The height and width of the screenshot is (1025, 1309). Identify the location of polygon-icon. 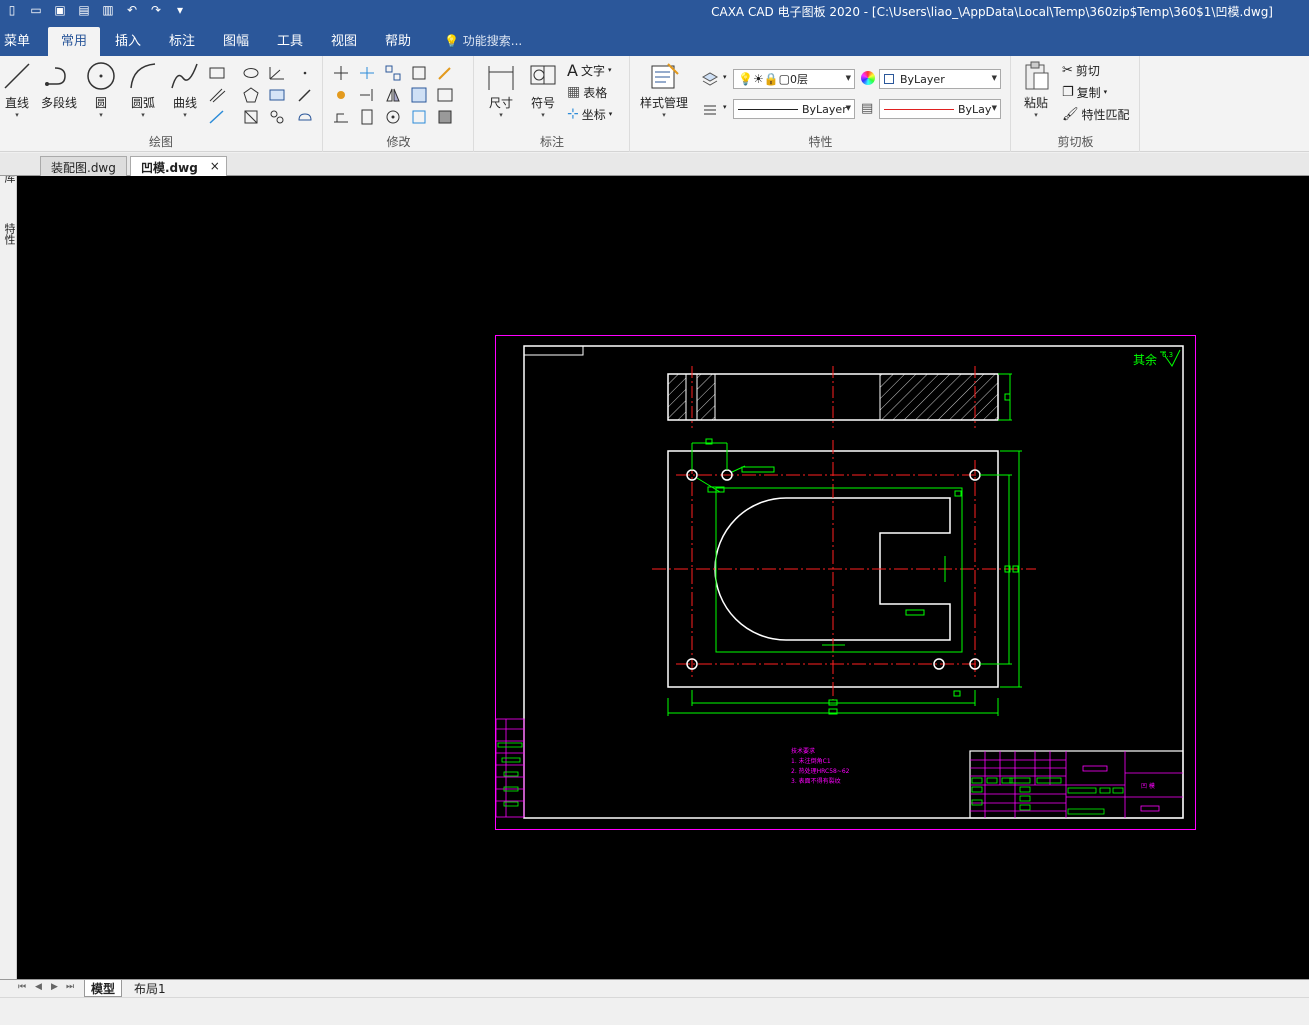
(251, 95).